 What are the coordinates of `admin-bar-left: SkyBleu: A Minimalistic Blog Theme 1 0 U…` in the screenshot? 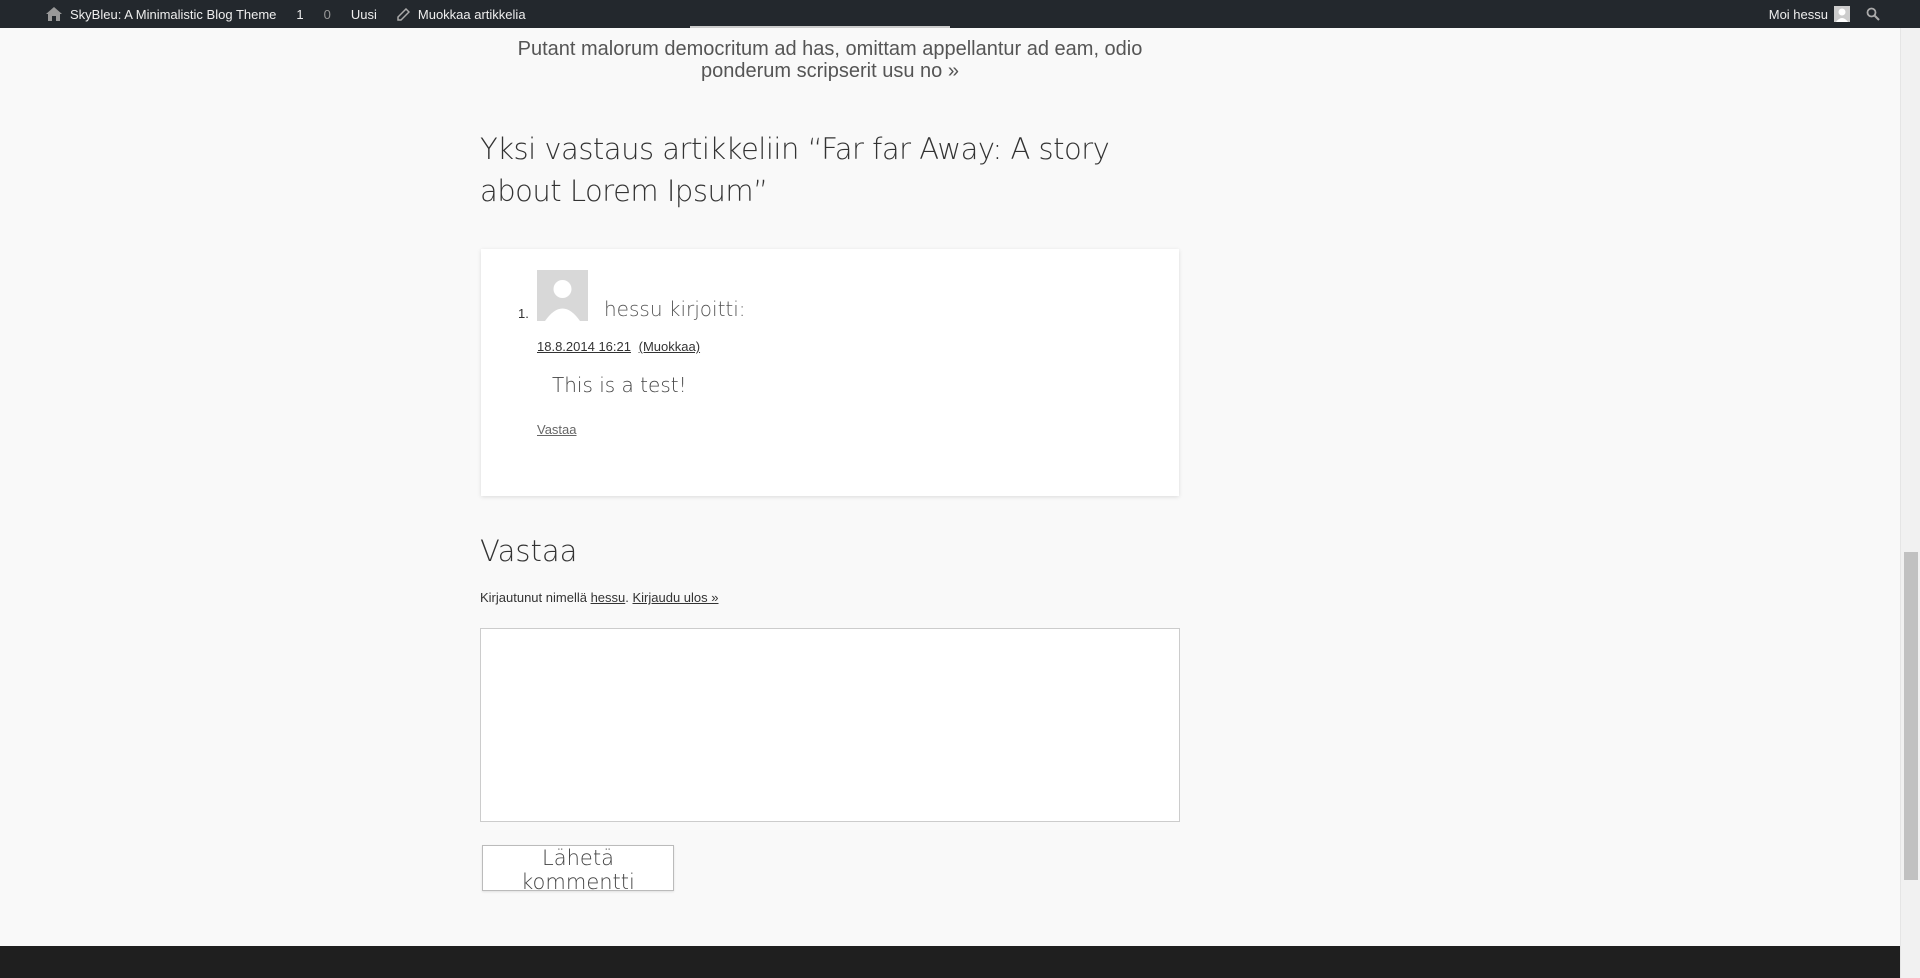 It's located at (286, 14).